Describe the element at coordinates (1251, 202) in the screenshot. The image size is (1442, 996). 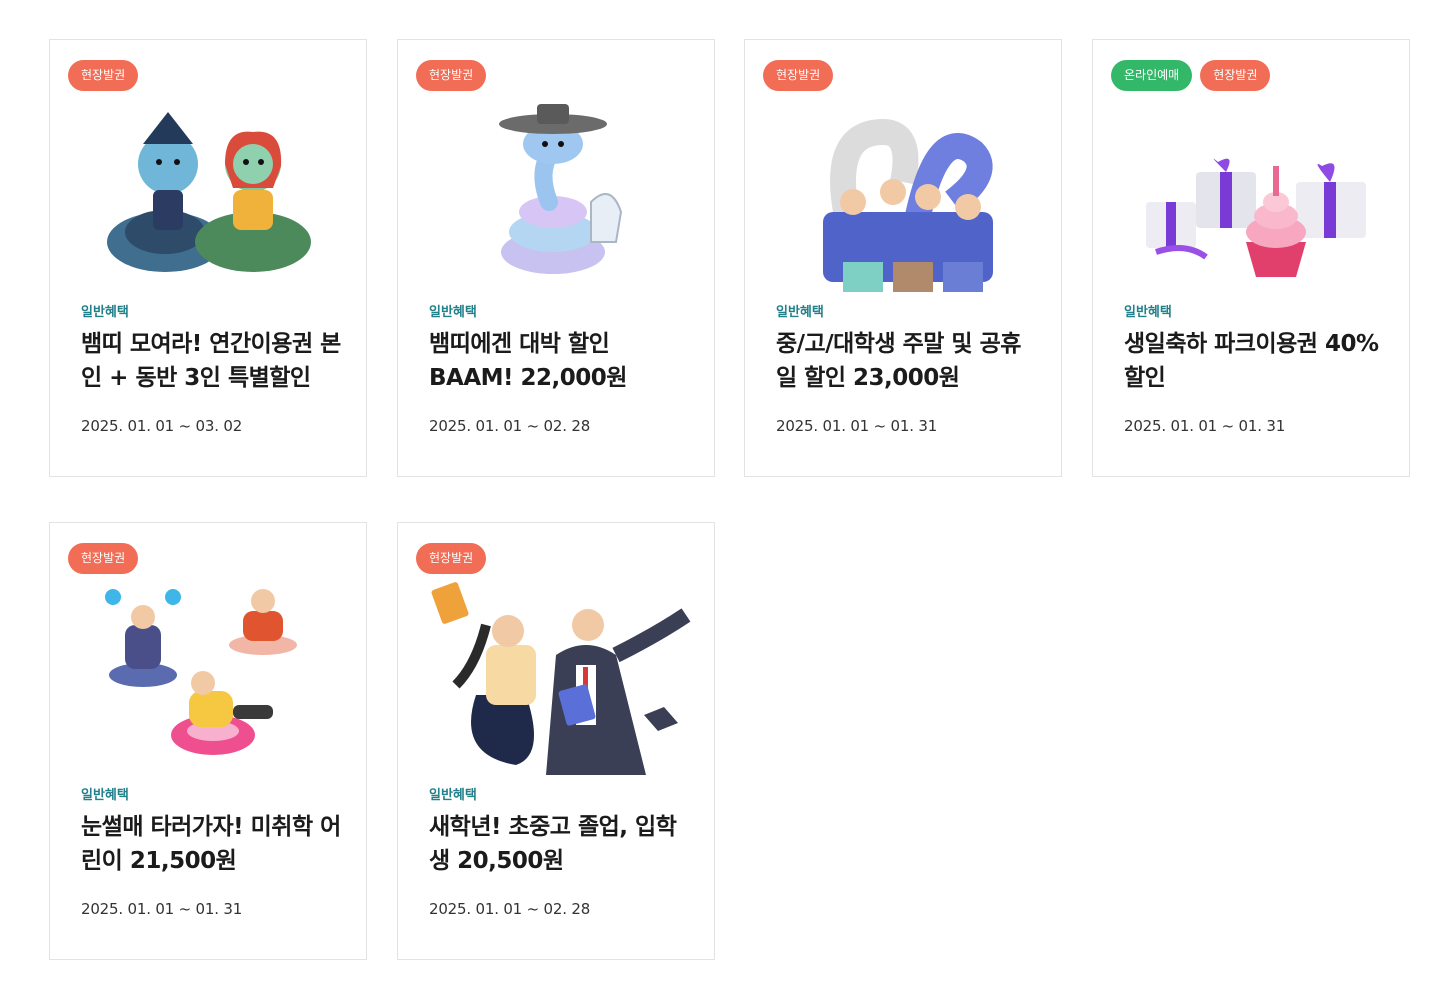
I see `birthday-gifts-illustration` at that location.